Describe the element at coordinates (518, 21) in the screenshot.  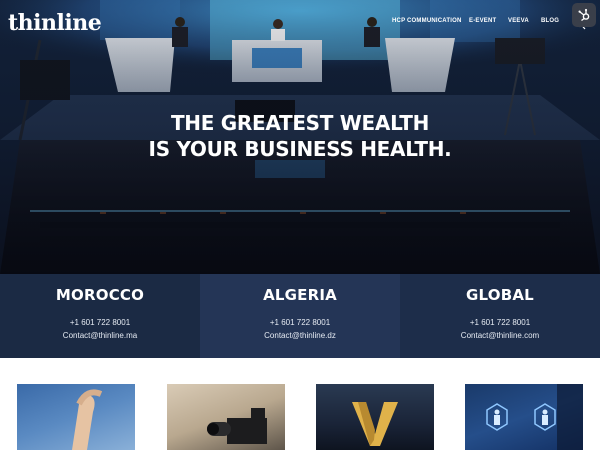
I see `nav-veeva: VEEVA` at that location.